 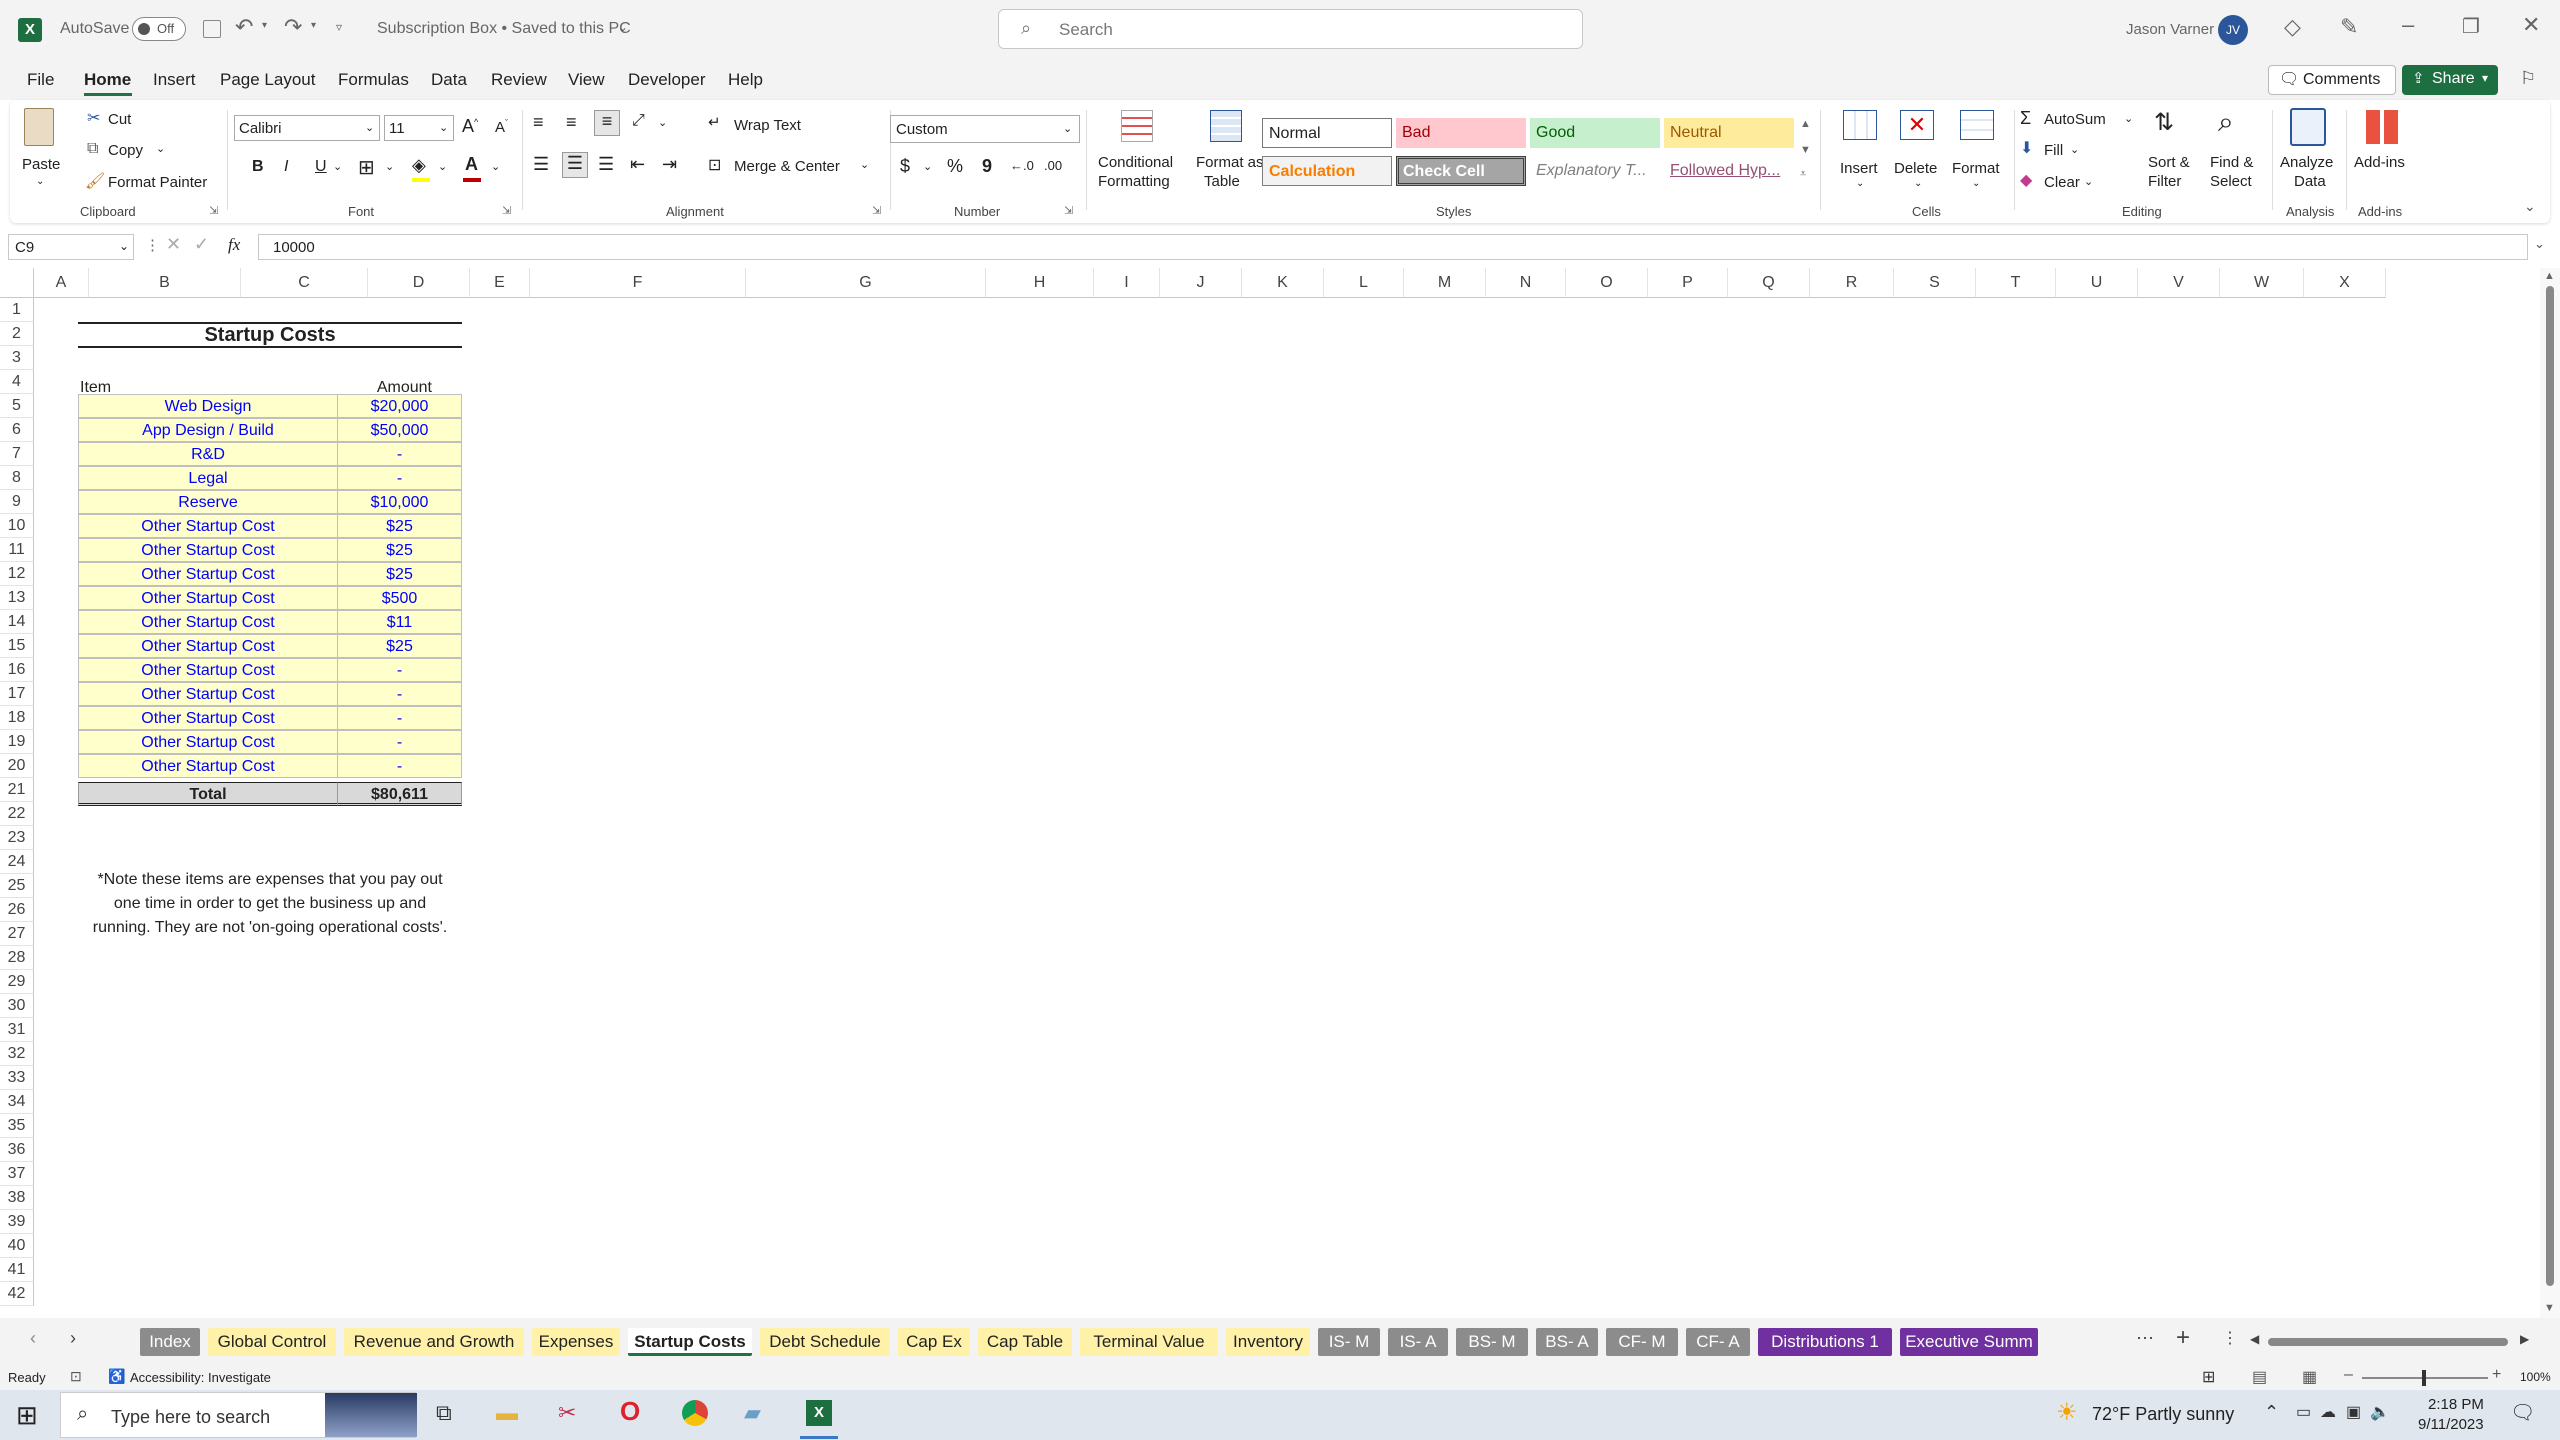 I want to click on insert-cells-button: Insert ⌄, so click(x=1860, y=151).